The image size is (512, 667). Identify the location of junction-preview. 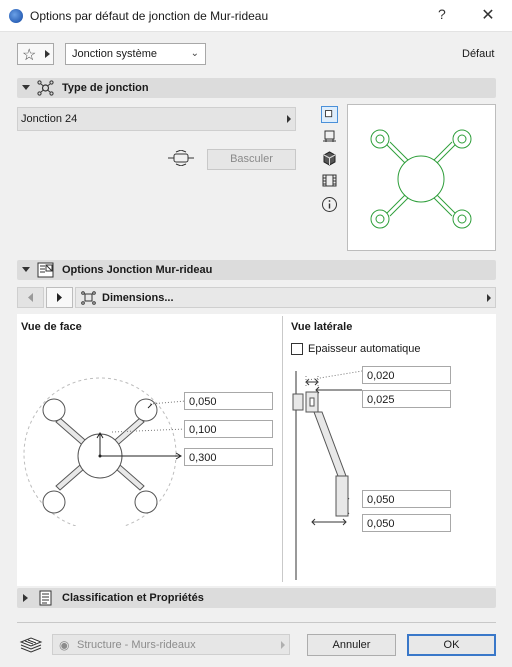
(421, 177).